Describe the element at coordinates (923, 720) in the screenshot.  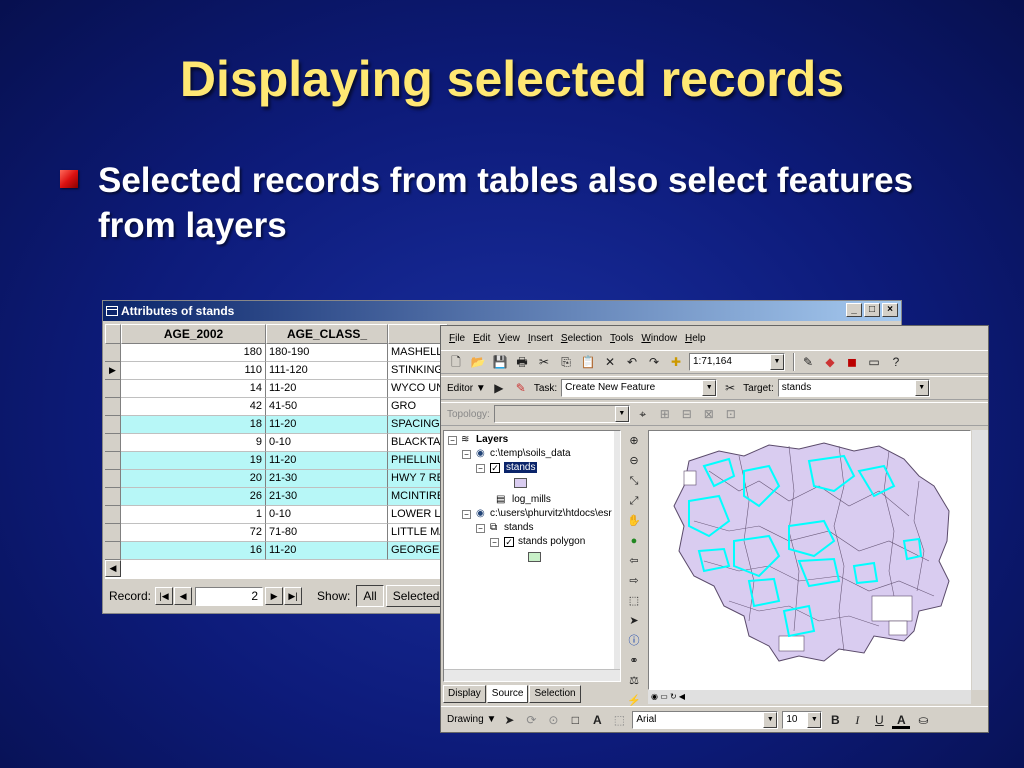
I see `fill-color-icon: ⛀` at that location.